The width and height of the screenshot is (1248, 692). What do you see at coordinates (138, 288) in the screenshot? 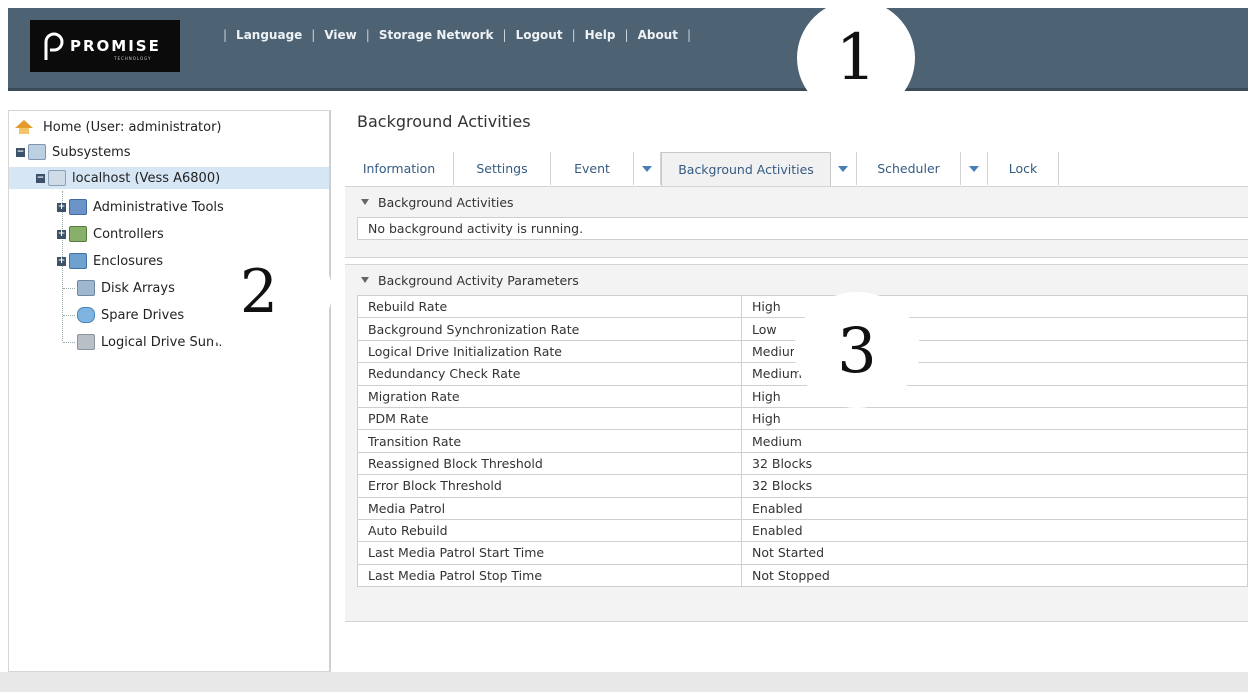
I see `tree-item-label: Disk Arrays` at bounding box center [138, 288].